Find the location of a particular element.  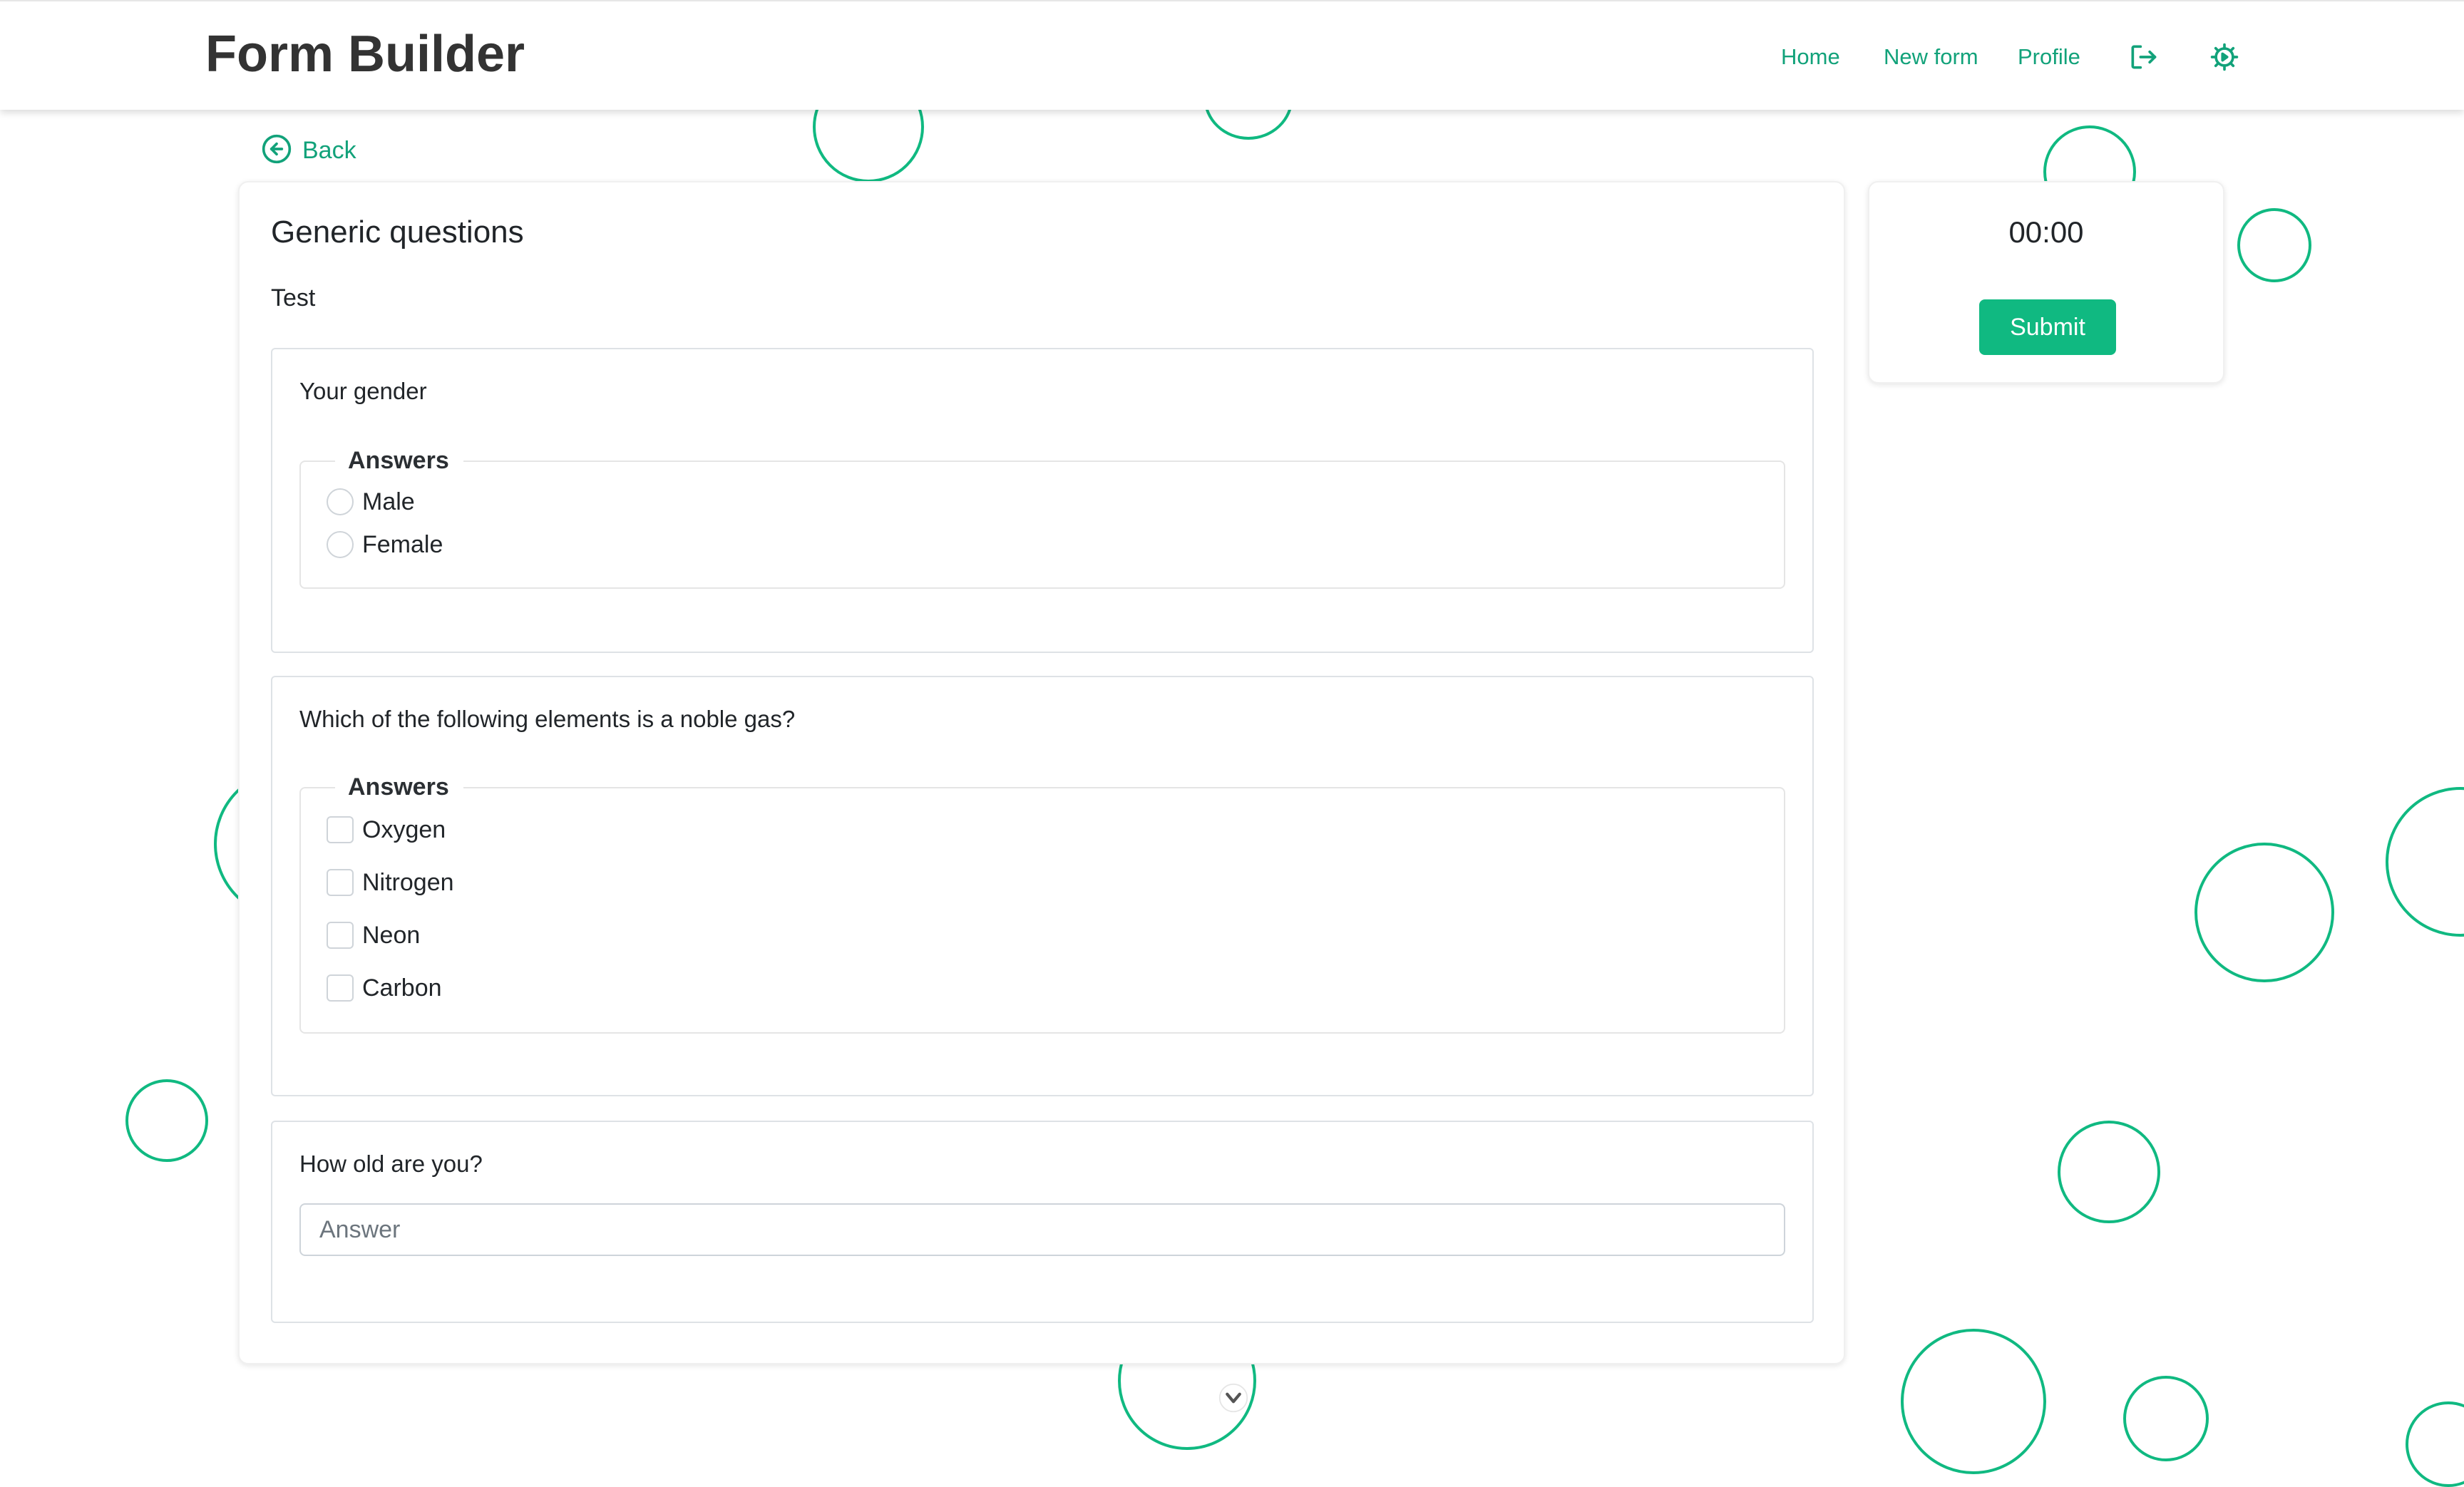

nav-profile-link: Profile is located at coordinates (2049, 57).